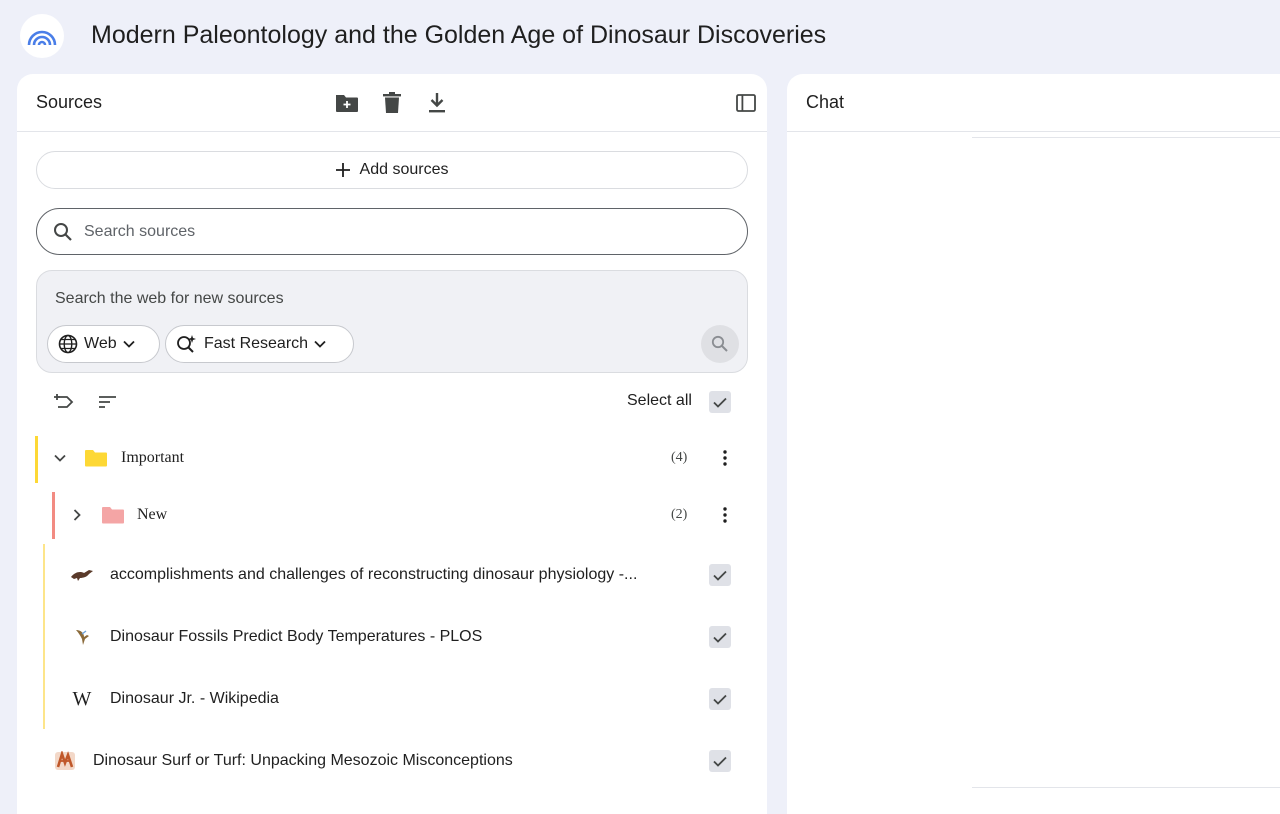 The height and width of the screenshot is (814, 1280). I want to click on globe-icon, so click(68, 344).